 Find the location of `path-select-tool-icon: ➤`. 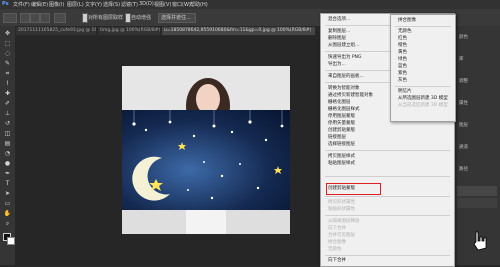

path-select-tool-icon: ➤ is located at coordinates (7, 194).